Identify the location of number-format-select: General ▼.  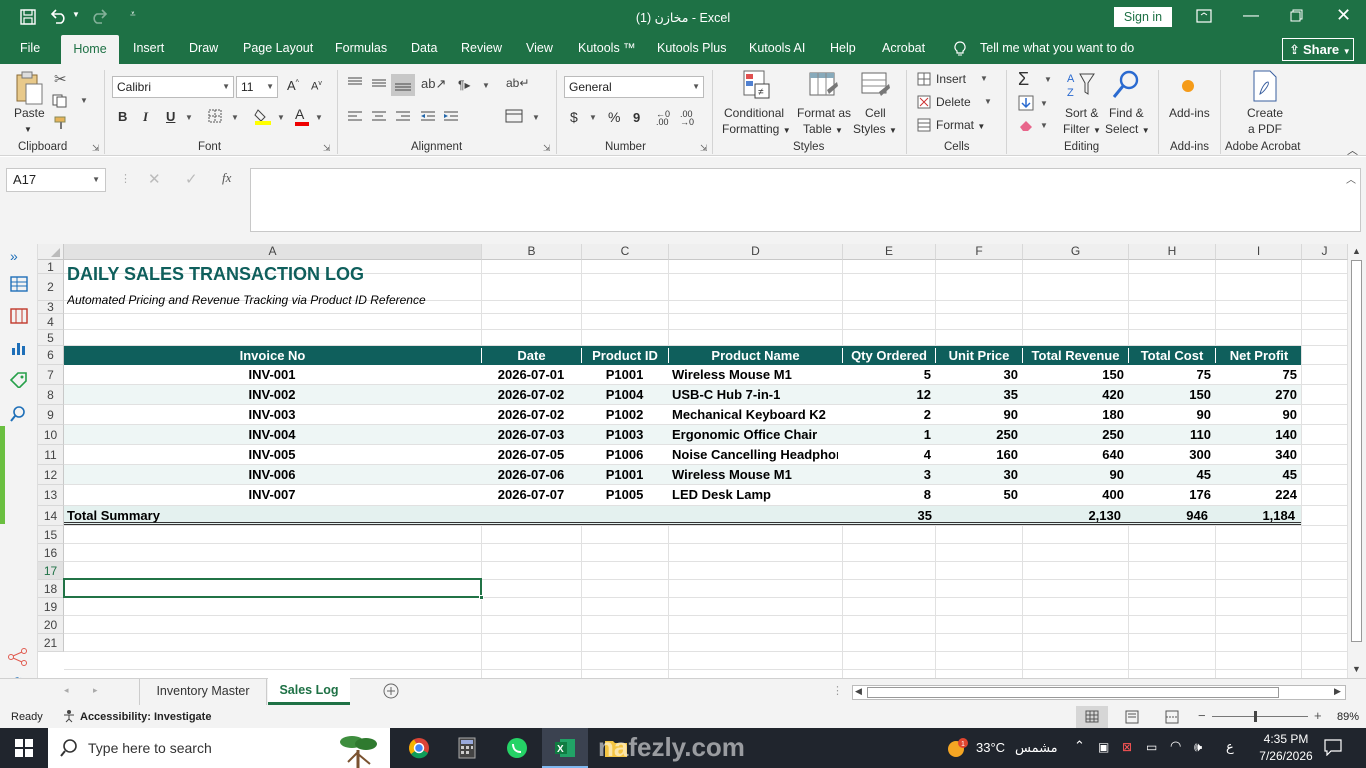
(634, 87).